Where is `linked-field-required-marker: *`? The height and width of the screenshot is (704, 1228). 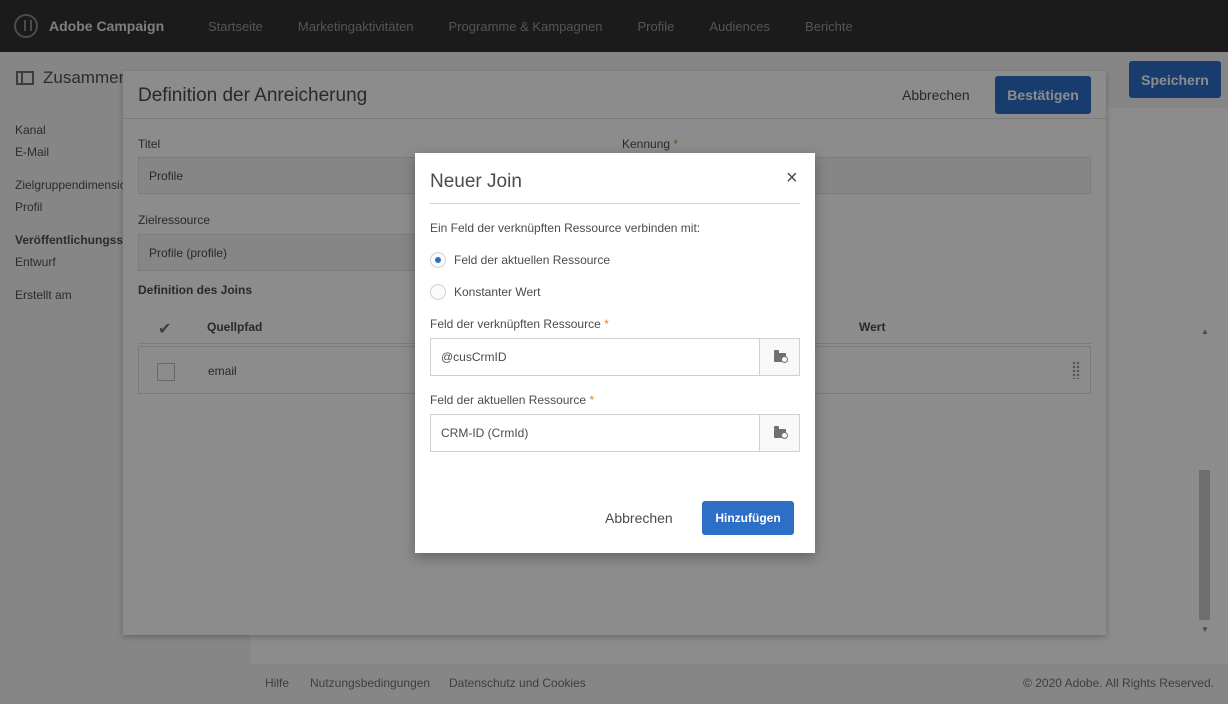
linked-field-required-marker: * is located at coordinates (606, 324).